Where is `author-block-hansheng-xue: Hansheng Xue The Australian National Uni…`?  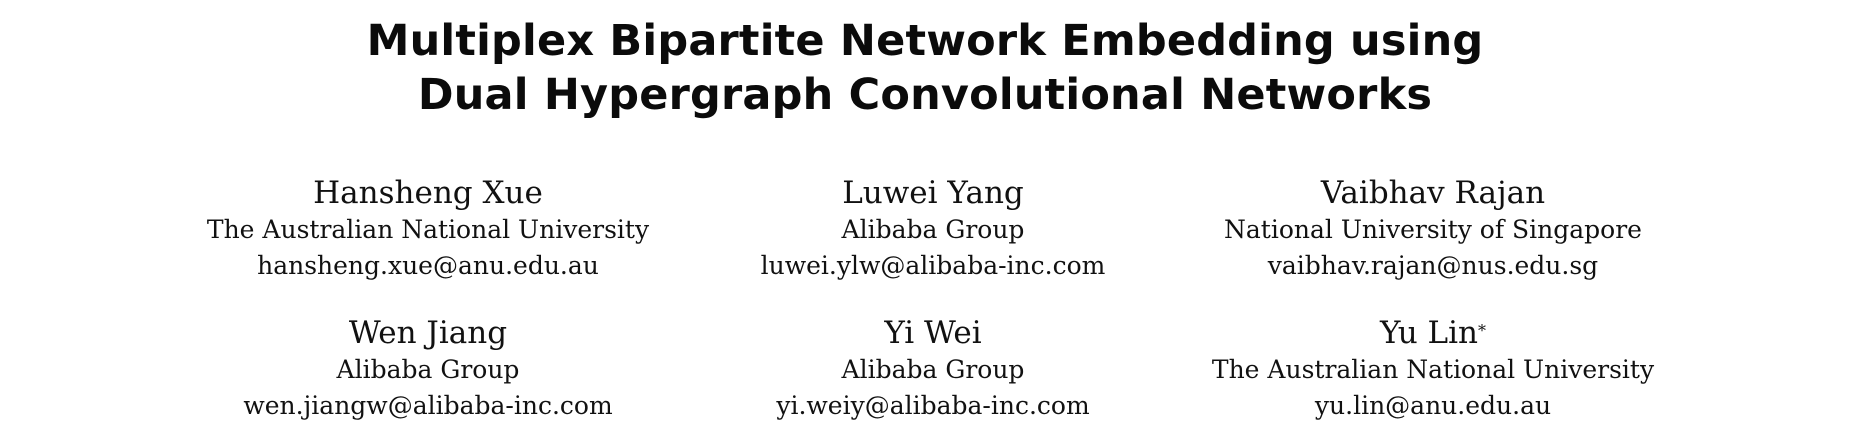
author-block-hansheng-xue: Hansheng Xue The Australian National Uni… is located at coordinates (428, 229).